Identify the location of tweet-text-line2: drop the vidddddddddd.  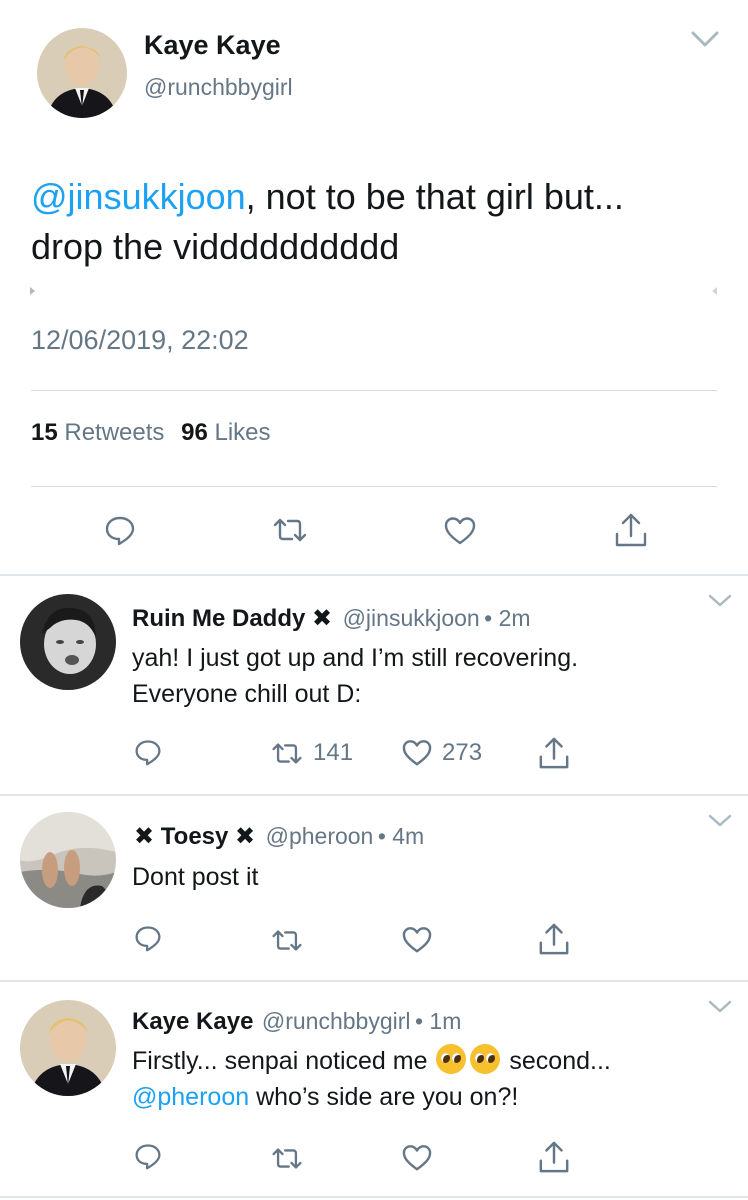
(215, 246).